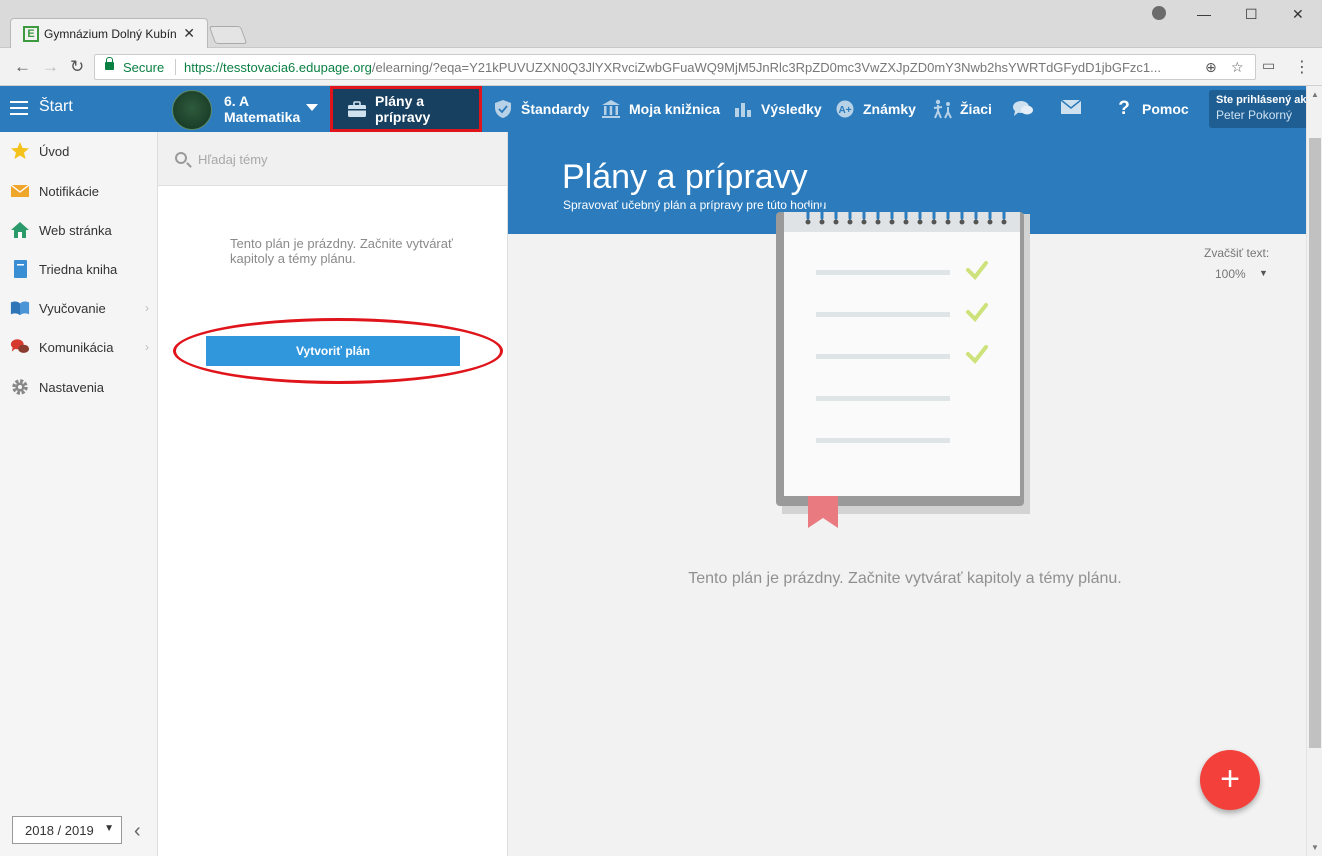 Image resolution: width=1322 pixels, height=856 pixels. Describe the element at coordinates (236, 101) in the screenshot. I see `class-name: 6. A` at that location.